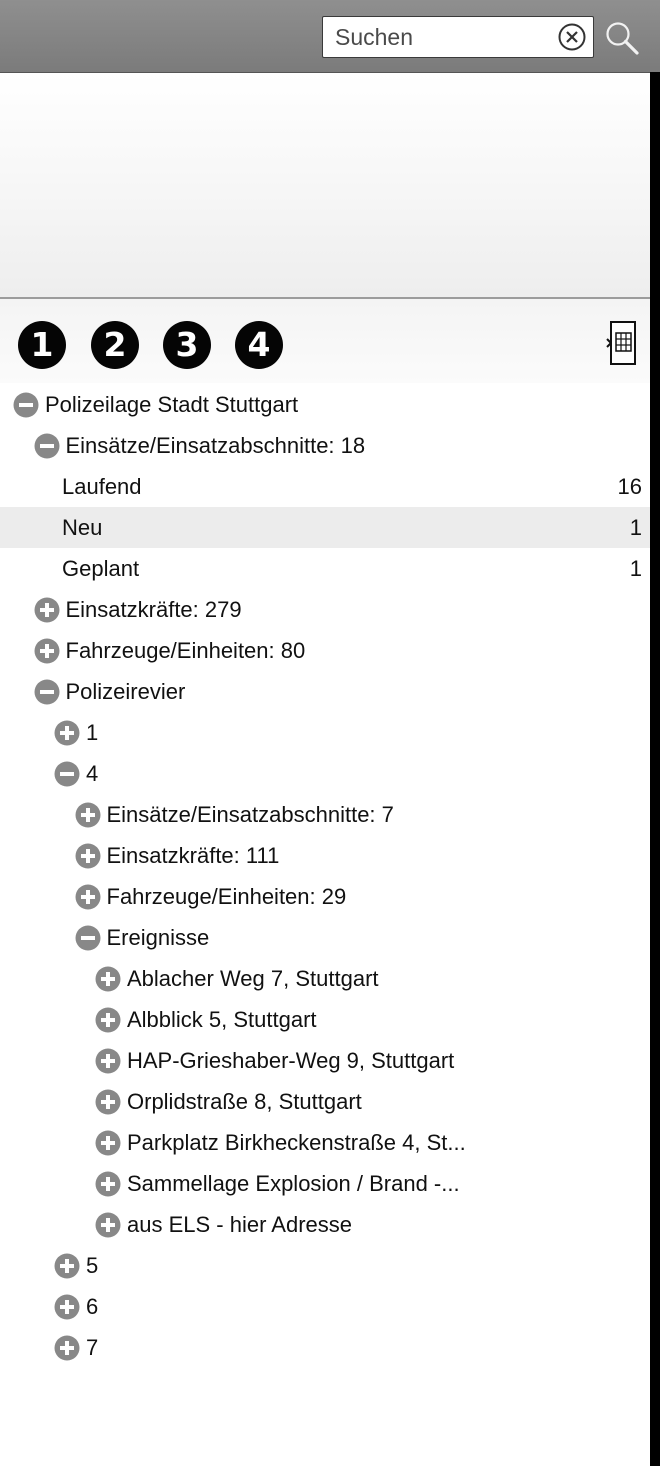  I want to click on tree-row: Geplant 1, so click(325, 568).